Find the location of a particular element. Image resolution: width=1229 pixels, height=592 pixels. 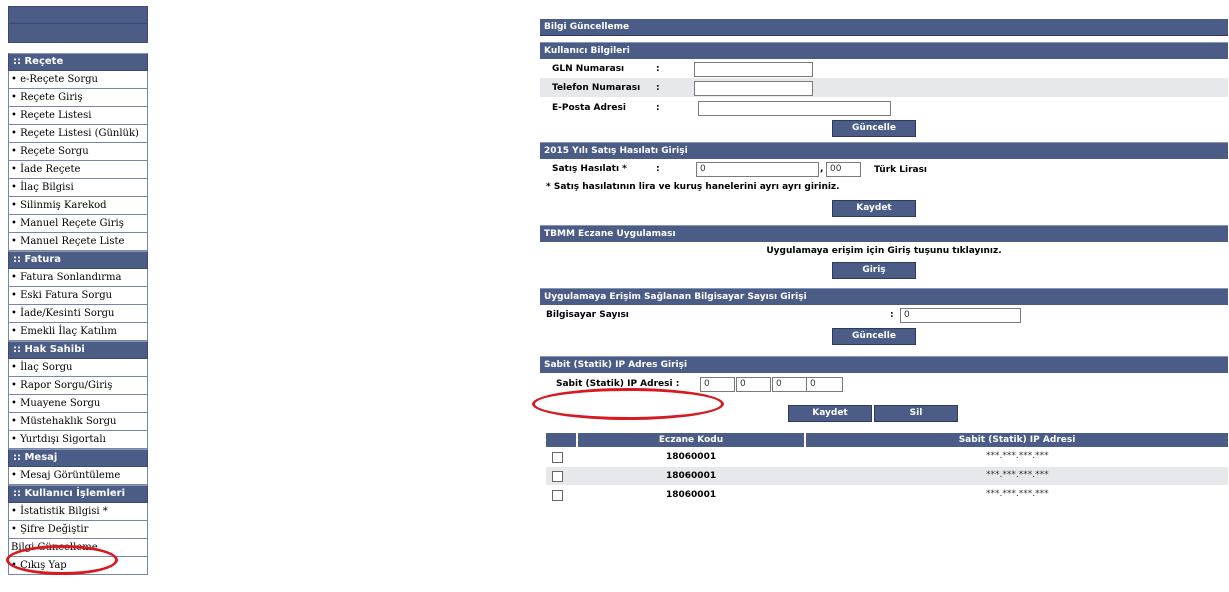

sidebar-item-rapor-sorgu-giris: • Rapor Sorgu/Giriş is located at coordinates (78, 386).